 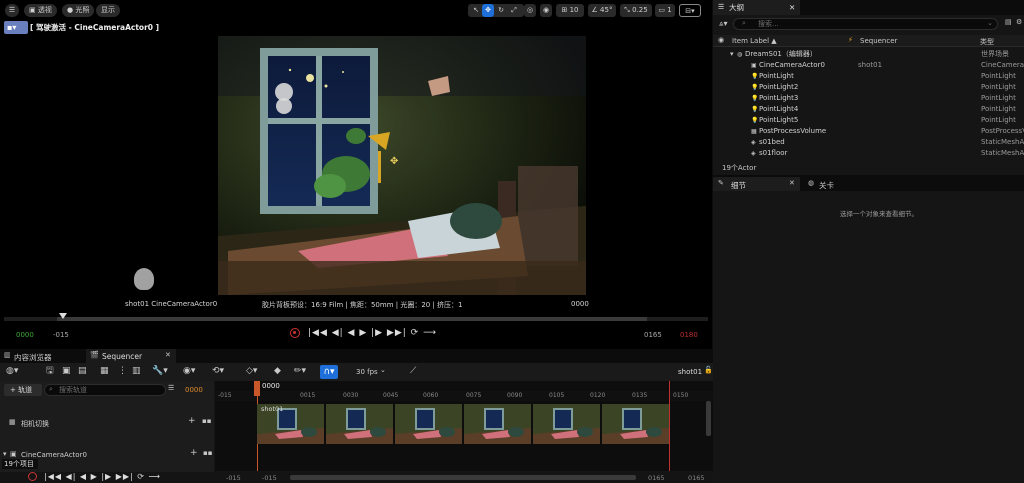 What do you see at coordinates (271, 386) in the screenshot?
I see `playhead-frame: 0000` at bounding box center [271, 386].